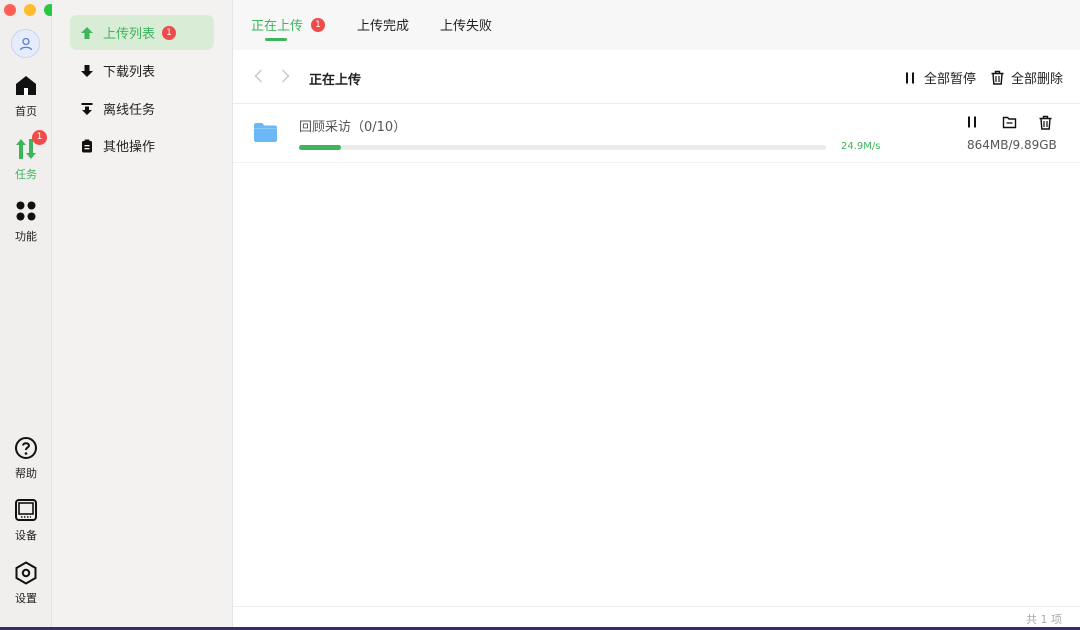 The image size is (1080, 630). Describe the element at coordinates (26, 573) in the screenshot. I see `settings-icon` at that location.